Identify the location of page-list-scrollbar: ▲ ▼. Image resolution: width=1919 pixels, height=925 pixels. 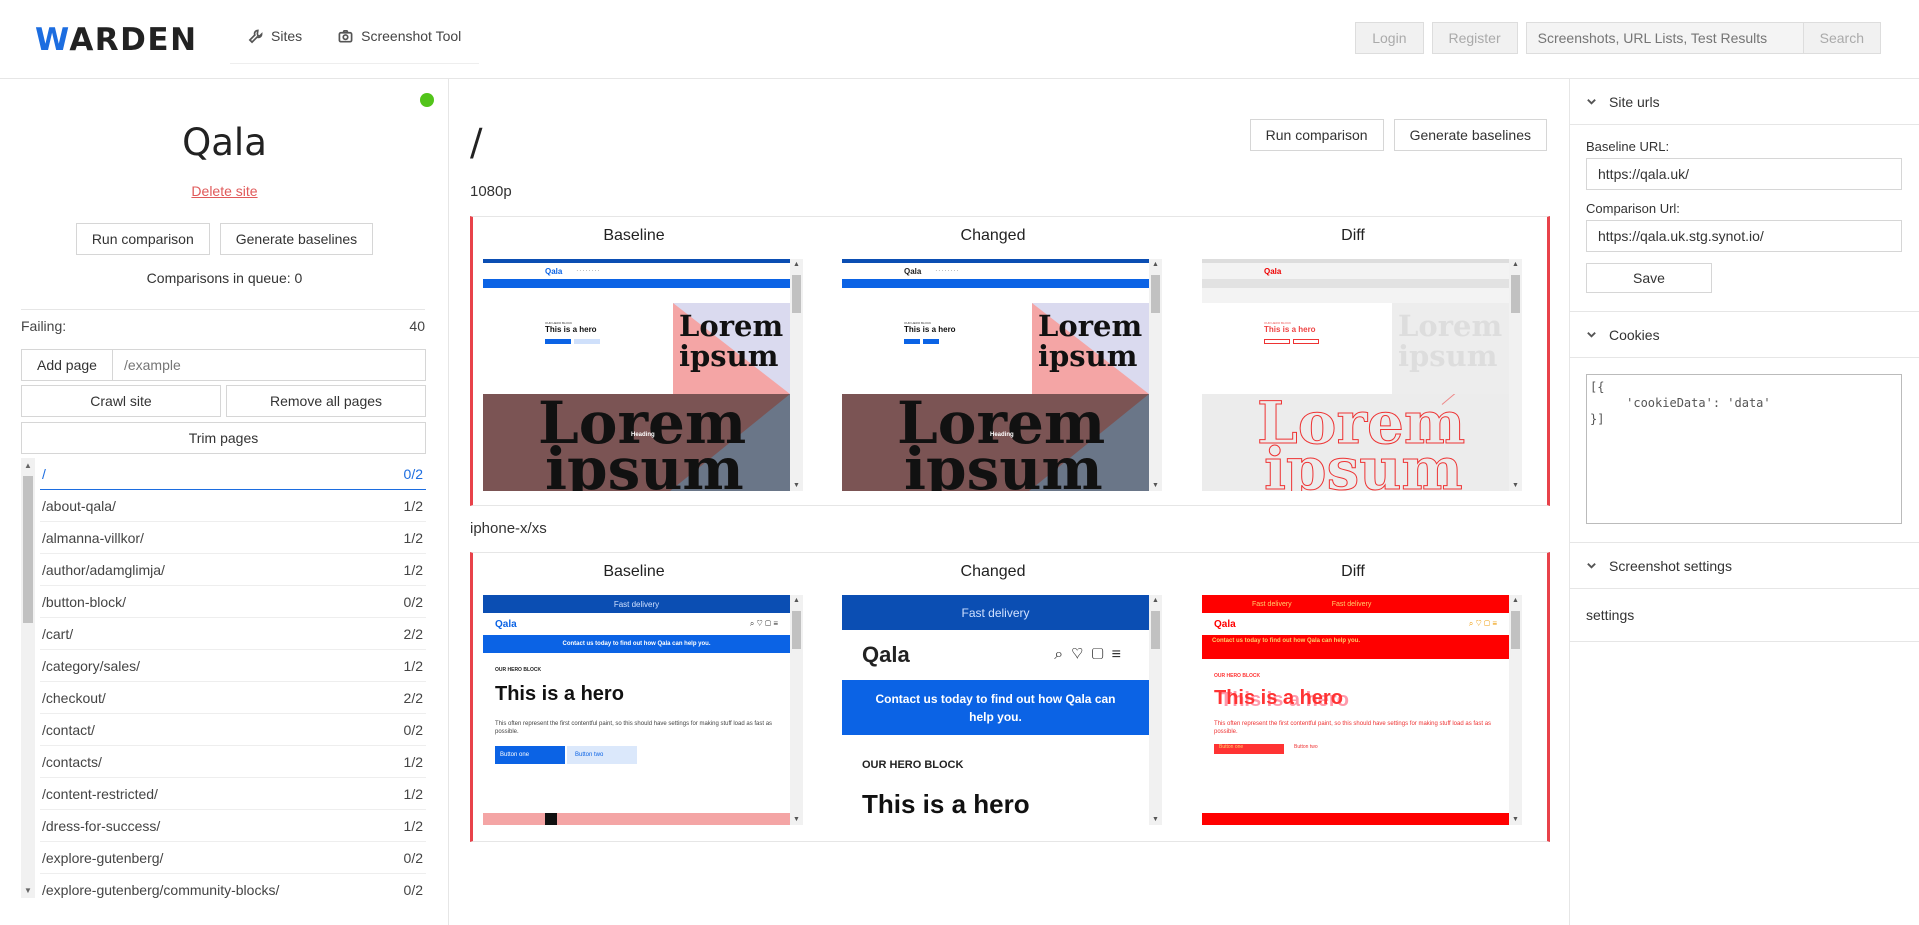
(28, 678).